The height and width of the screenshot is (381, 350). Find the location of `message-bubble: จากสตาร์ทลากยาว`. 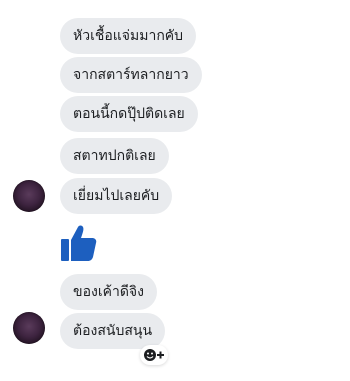

message-bubble: จากสตาร์ทลากยาว is located at coordinates (131, 75).